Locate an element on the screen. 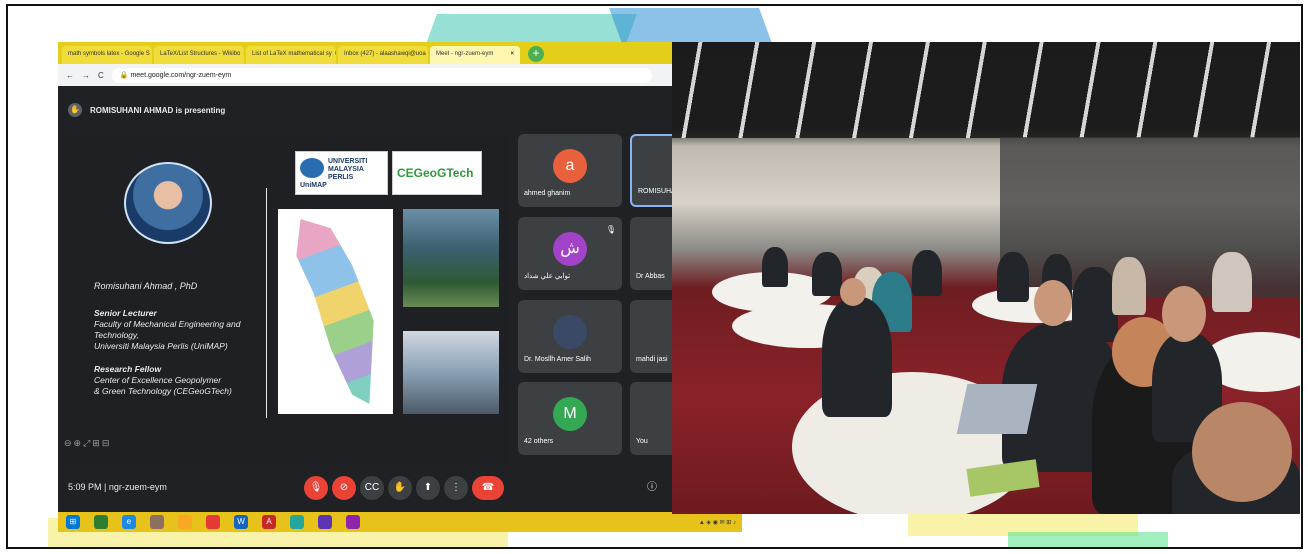 This screenshot has width=1308, height=554. windows-taskbar: ⊞ e W A ▲ ◈ ◉ ✉ ⊞ ♪ is located at coordinates (400, 522).